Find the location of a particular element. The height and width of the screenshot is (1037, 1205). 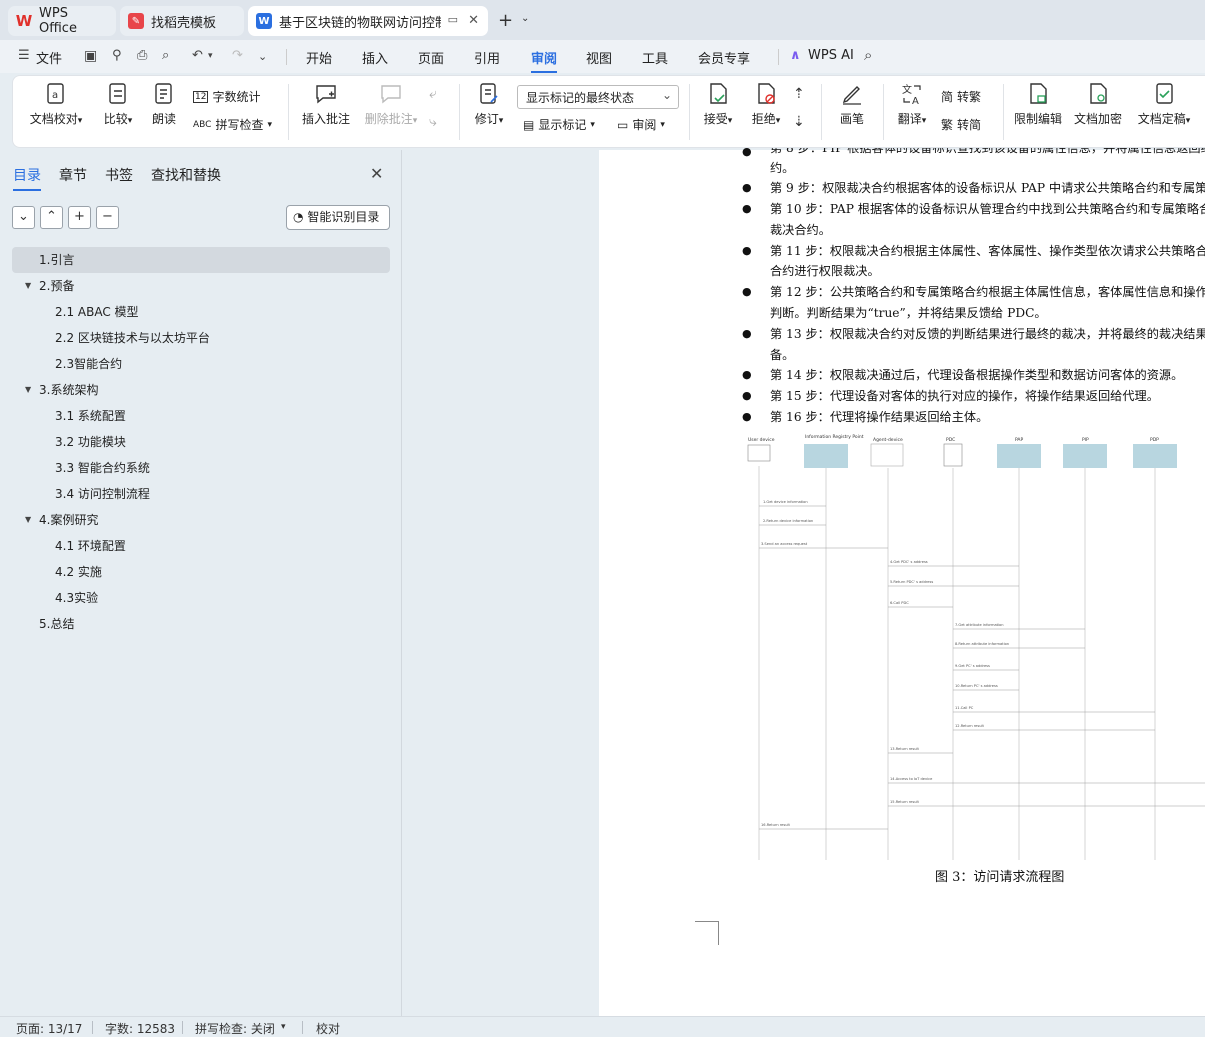

toc-item: 3.2 功能模块 is located at coordinates (201, 442).